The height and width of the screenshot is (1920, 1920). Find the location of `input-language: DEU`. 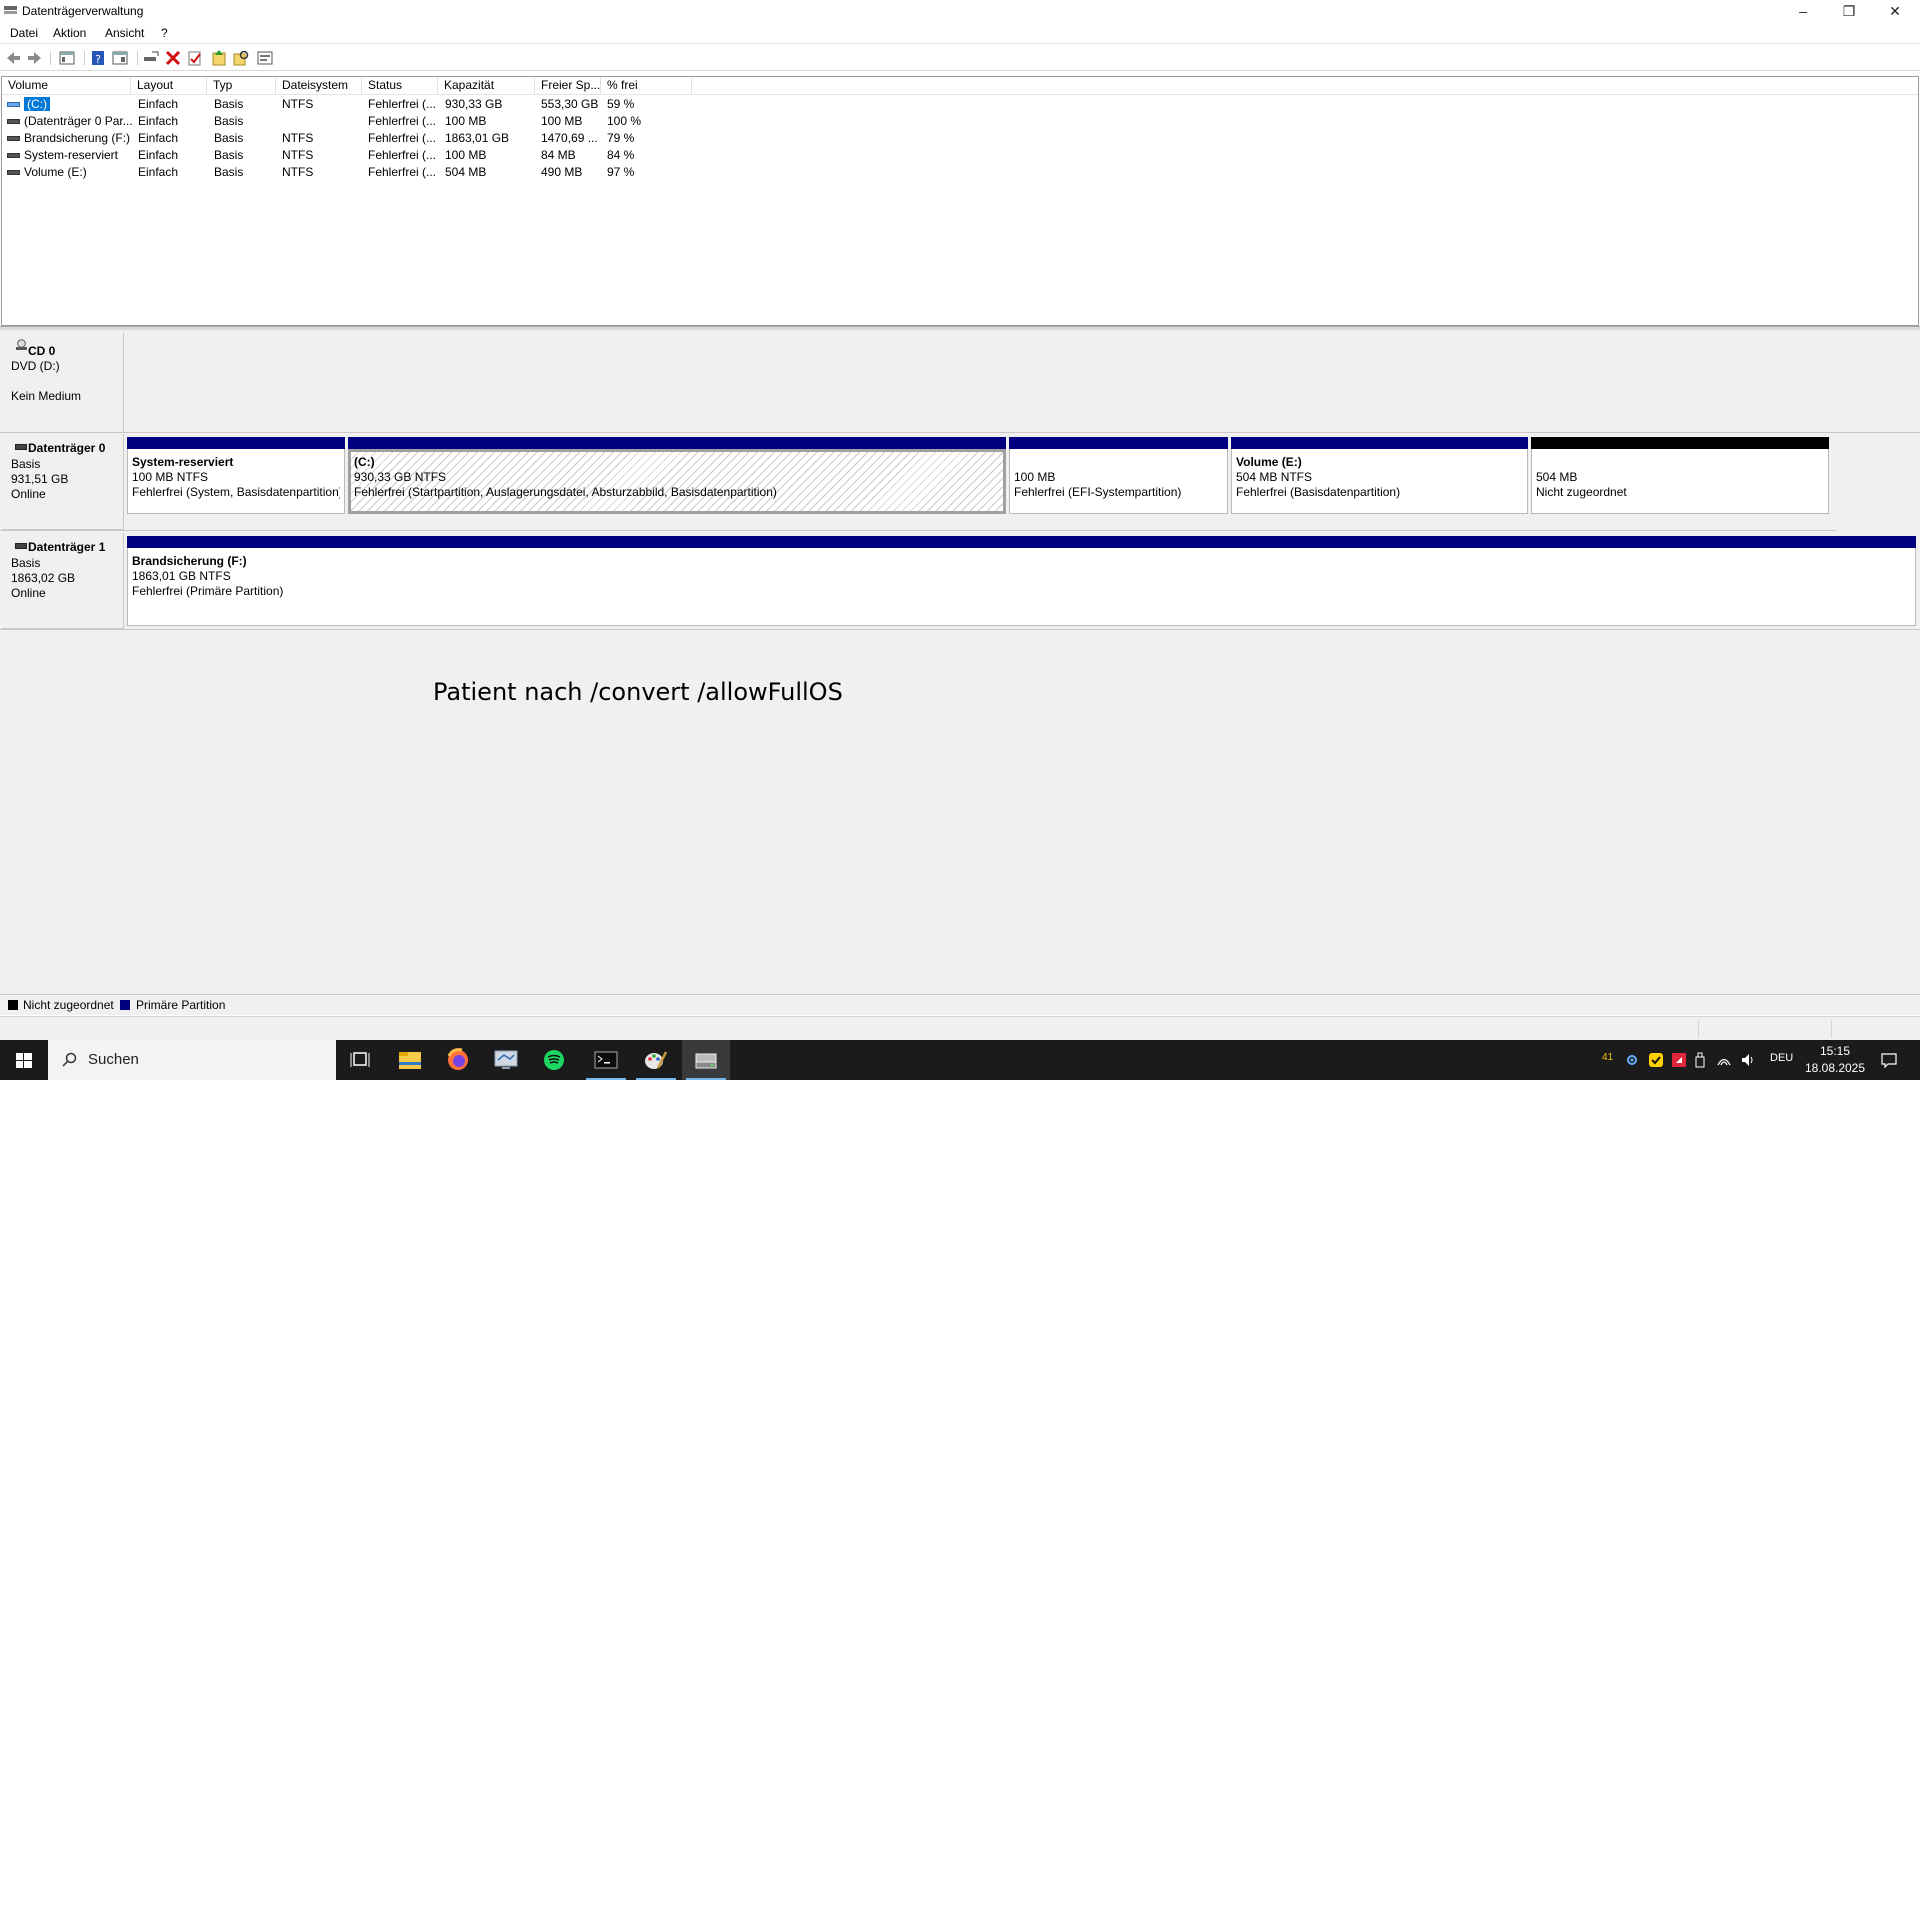

input-language: DEU is located at coordinates (1781, 1060).